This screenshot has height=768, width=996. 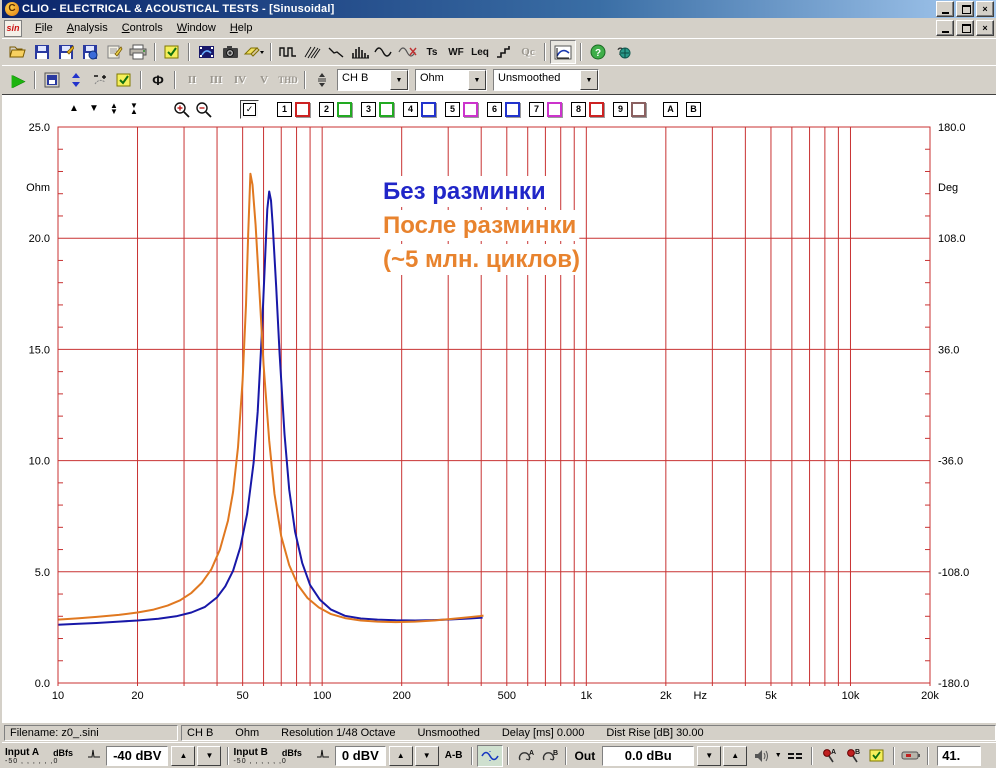 I want to click on out-up-button: ▲, so click(x=735, y=755).